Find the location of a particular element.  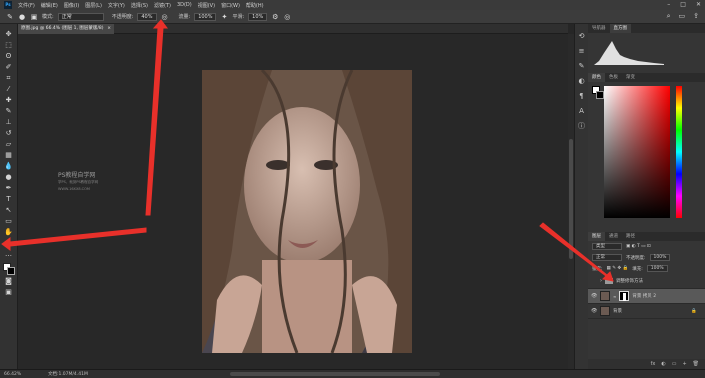

minimize-button: – is located at coordinates (668, 4).